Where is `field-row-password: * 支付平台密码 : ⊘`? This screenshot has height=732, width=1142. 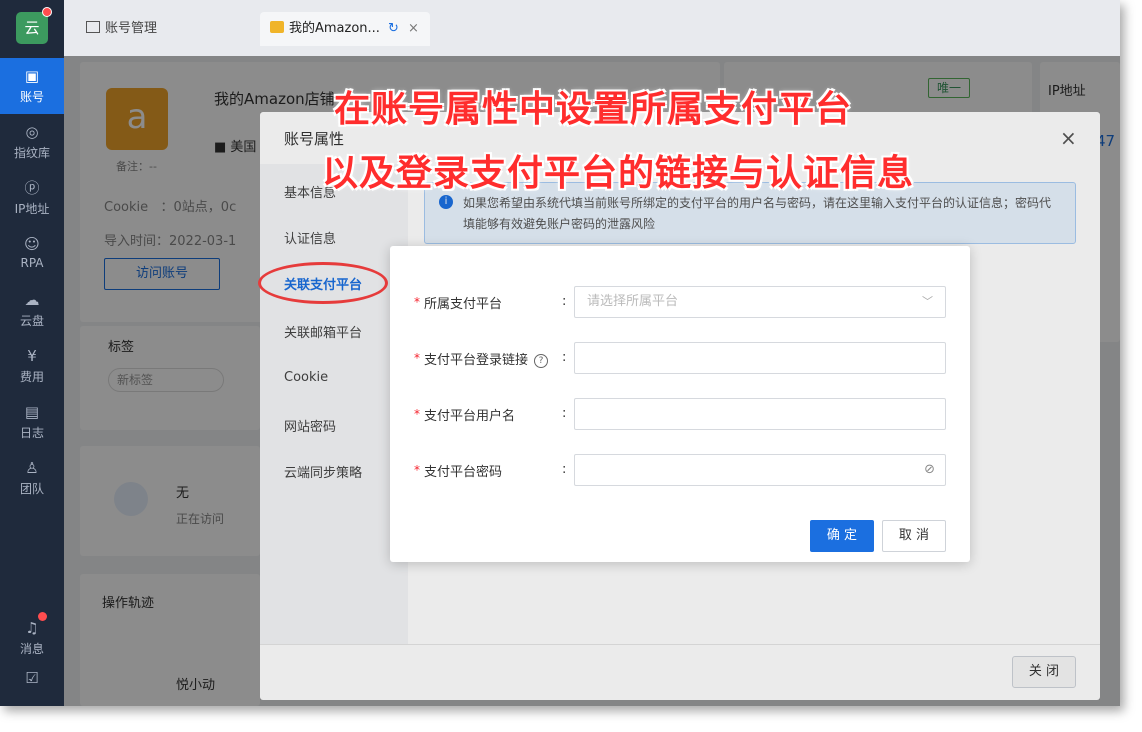 field-row-password: * 支付平台密码 : ⊘ is located at coordinates (684, 470).